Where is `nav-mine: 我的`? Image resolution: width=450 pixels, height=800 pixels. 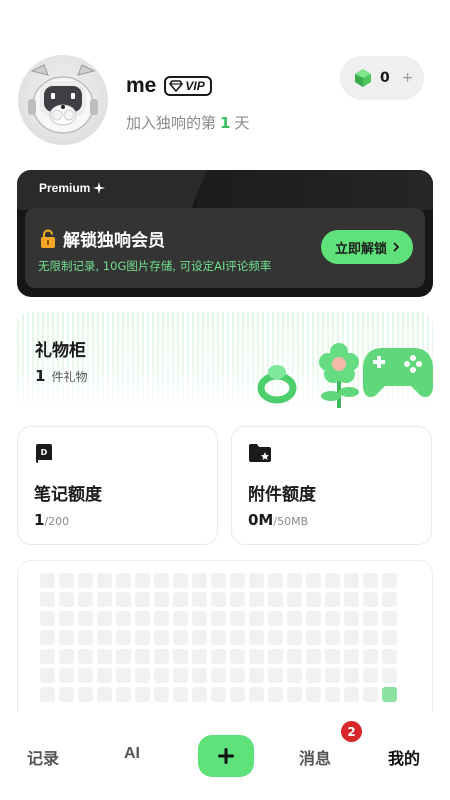 nav-mine: 我的 is located at coordinates (404, 757).